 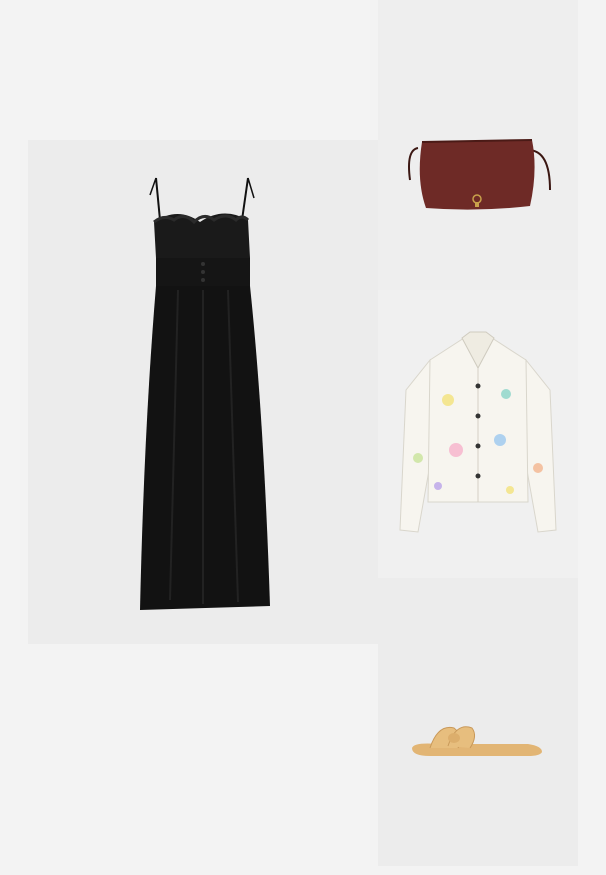 I want to click on product-tile-sandal, so click(x=478, y=722).